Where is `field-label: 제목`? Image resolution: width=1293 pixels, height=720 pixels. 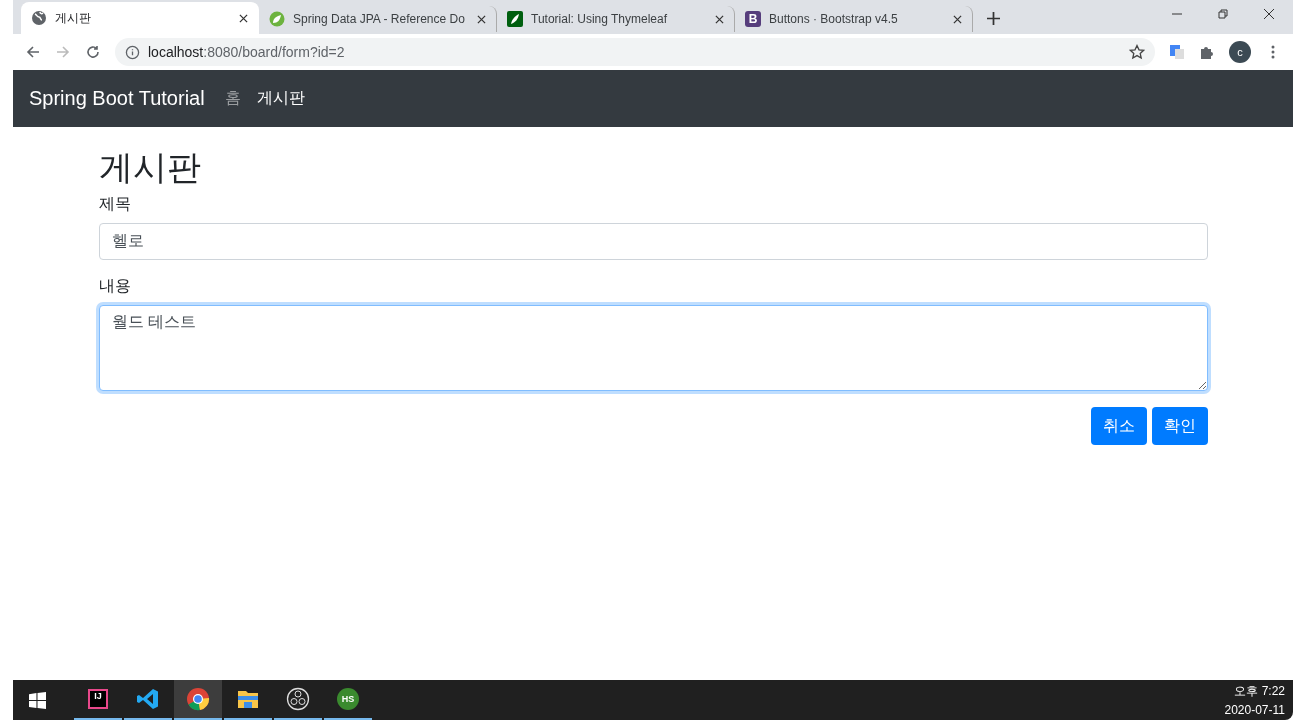 field-label: 제목 is located at coordinates (115, 204).